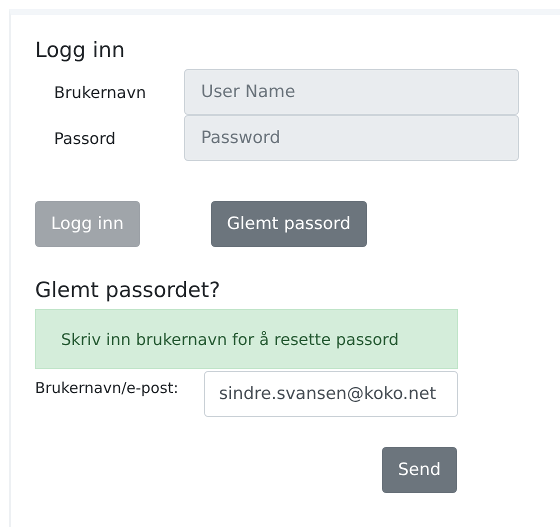 The height and width of the screenshot is (527, 560). Describe the element at coordinates (100, 92) in the screenshot. I see `field-label: Brukernavn` at that location.